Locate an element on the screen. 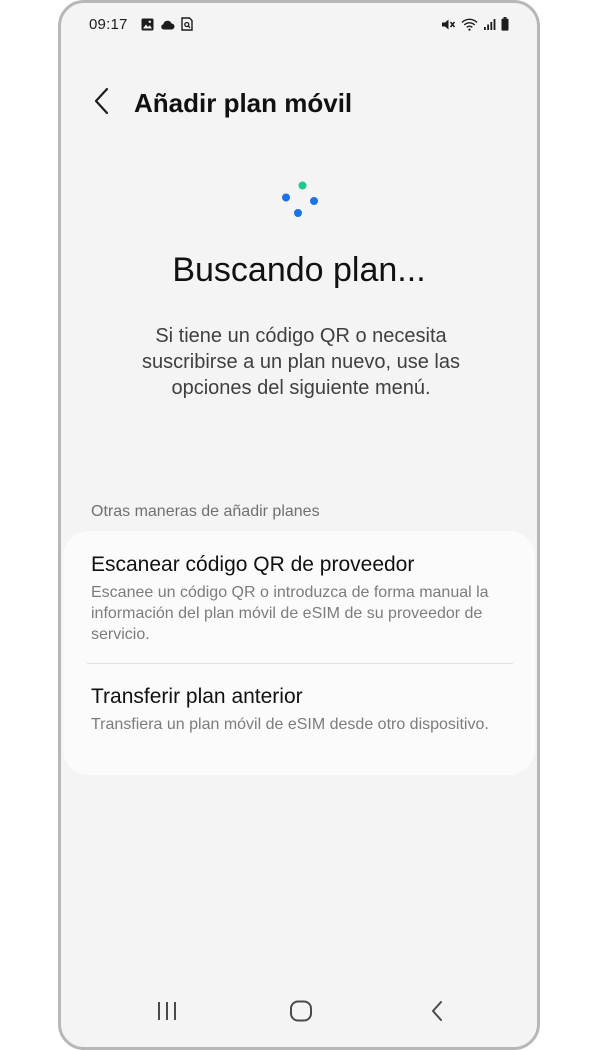 The width and height of the screenshot is (600, 1050). options-section-label: Otras maneras de añadir planes is located at coordinates (205, 511).